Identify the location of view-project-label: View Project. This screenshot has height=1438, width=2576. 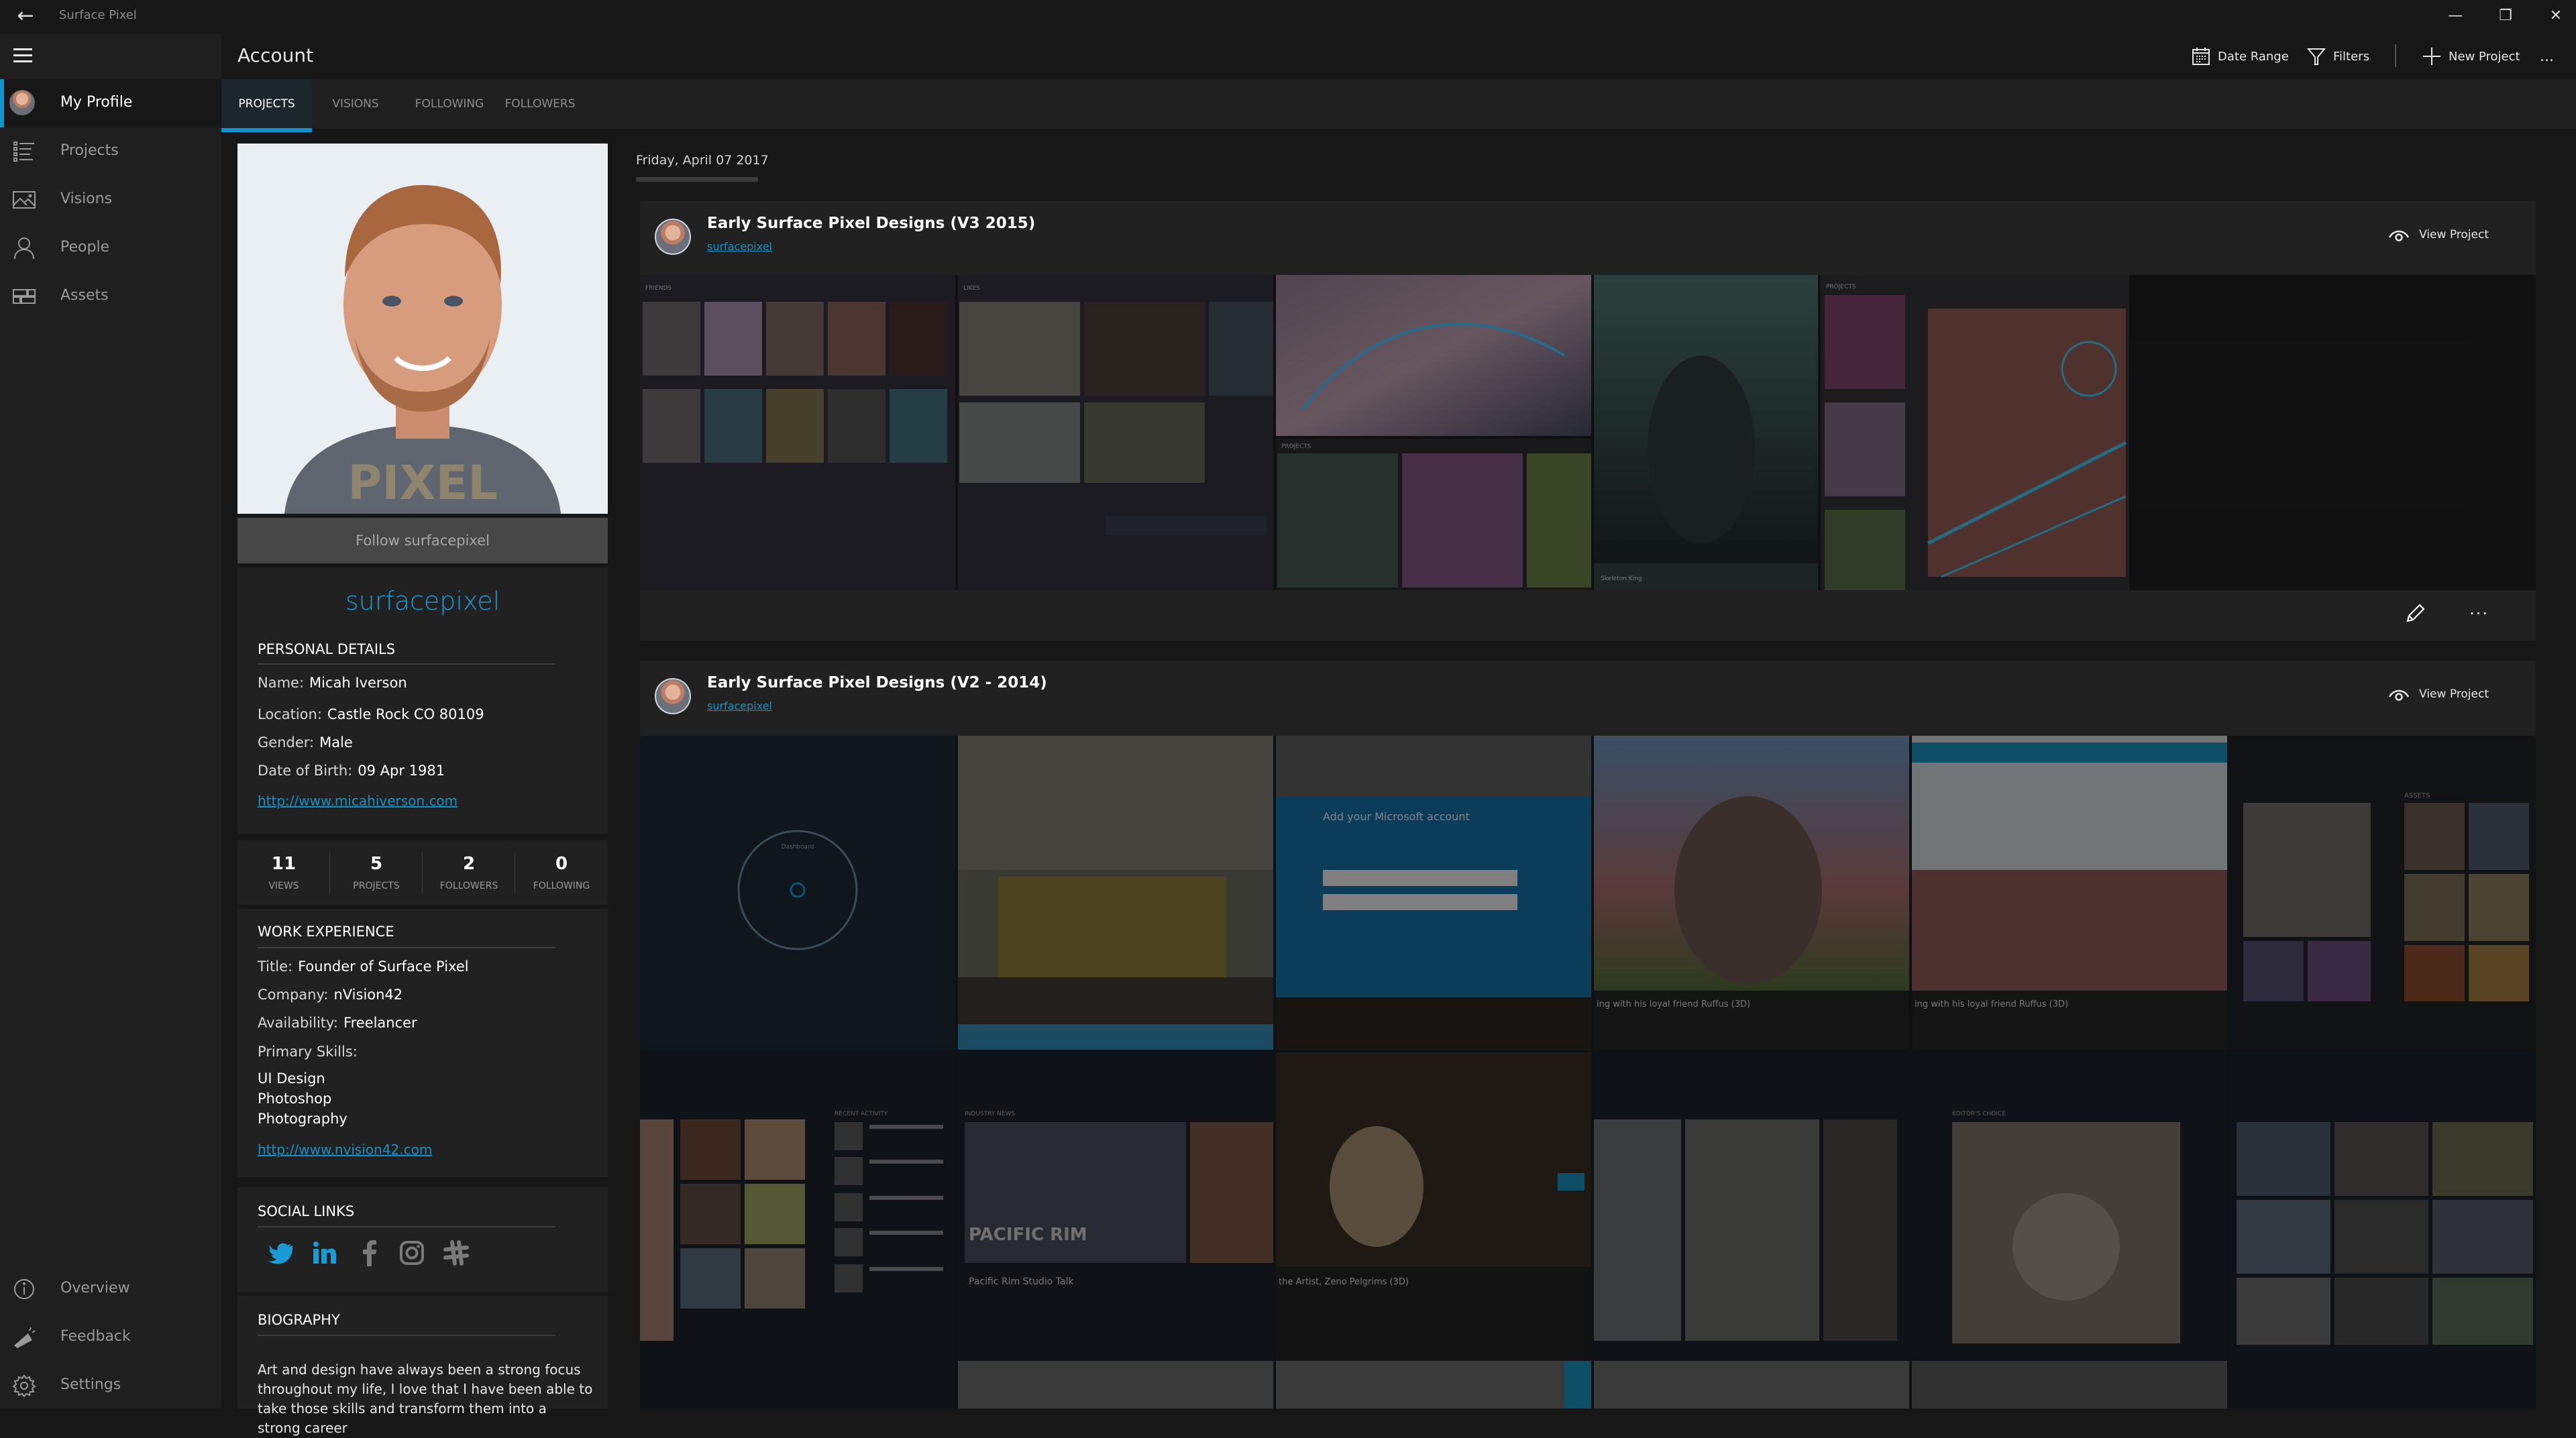
(2454, 694).